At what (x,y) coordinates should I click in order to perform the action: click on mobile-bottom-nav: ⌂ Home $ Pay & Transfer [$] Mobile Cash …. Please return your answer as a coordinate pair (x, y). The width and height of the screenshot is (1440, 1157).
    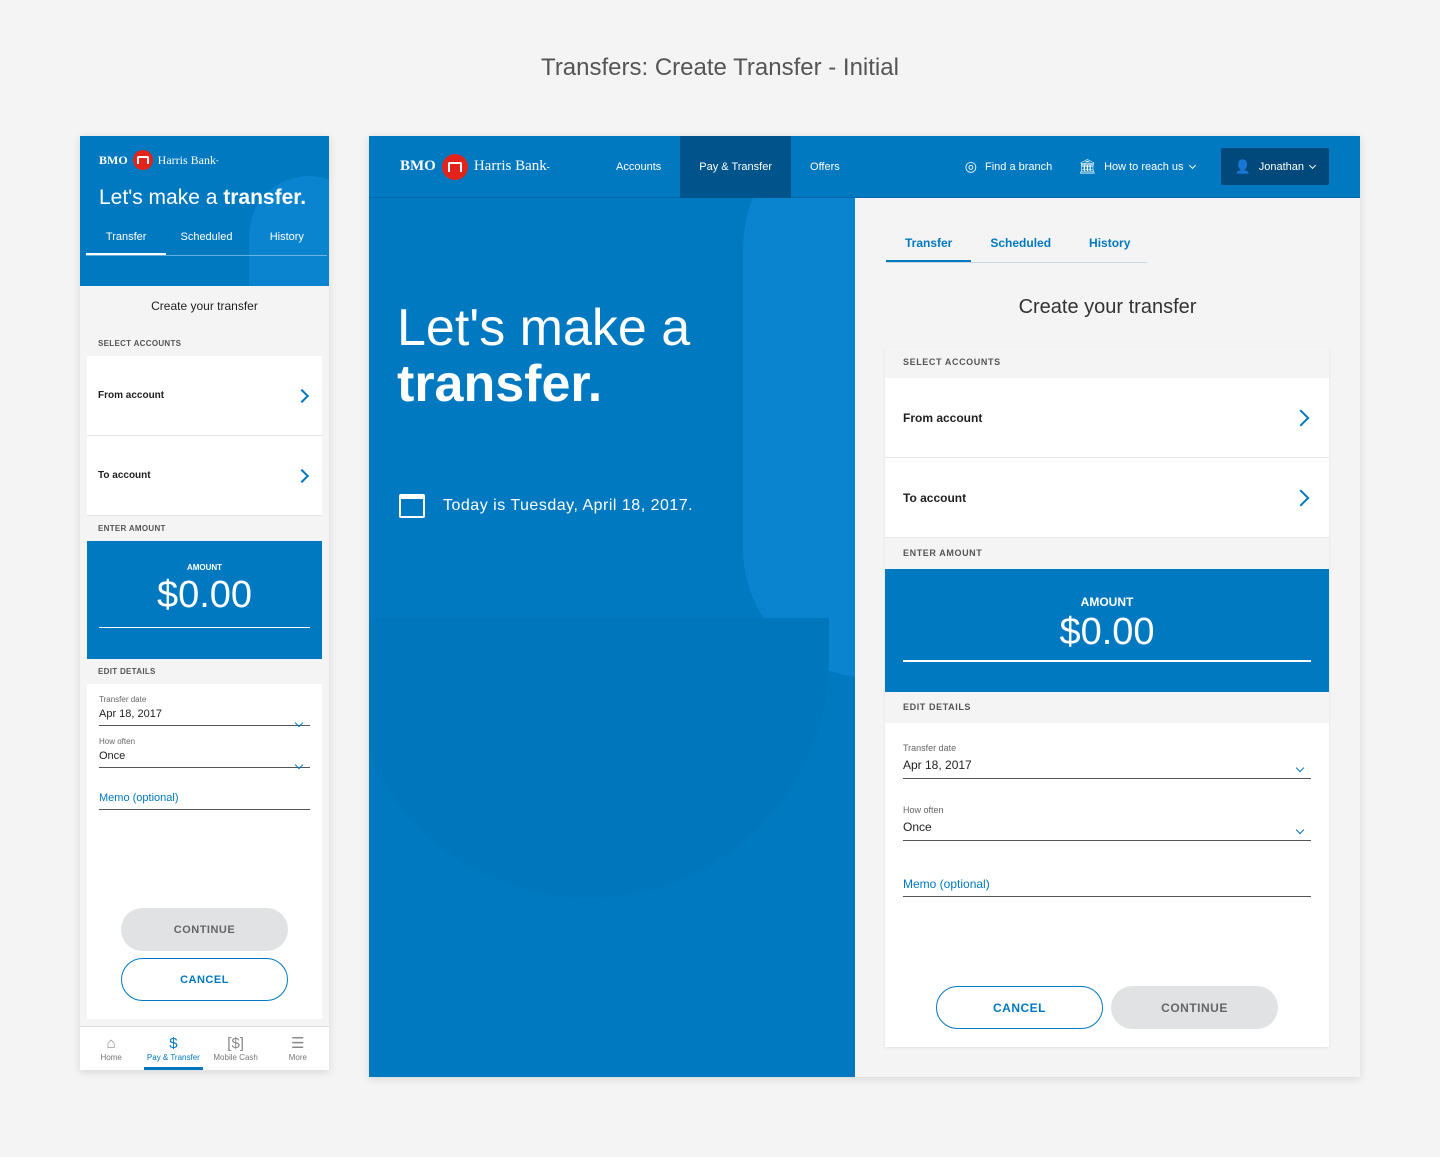
    Looking at the image, I should click on (204, 1048).